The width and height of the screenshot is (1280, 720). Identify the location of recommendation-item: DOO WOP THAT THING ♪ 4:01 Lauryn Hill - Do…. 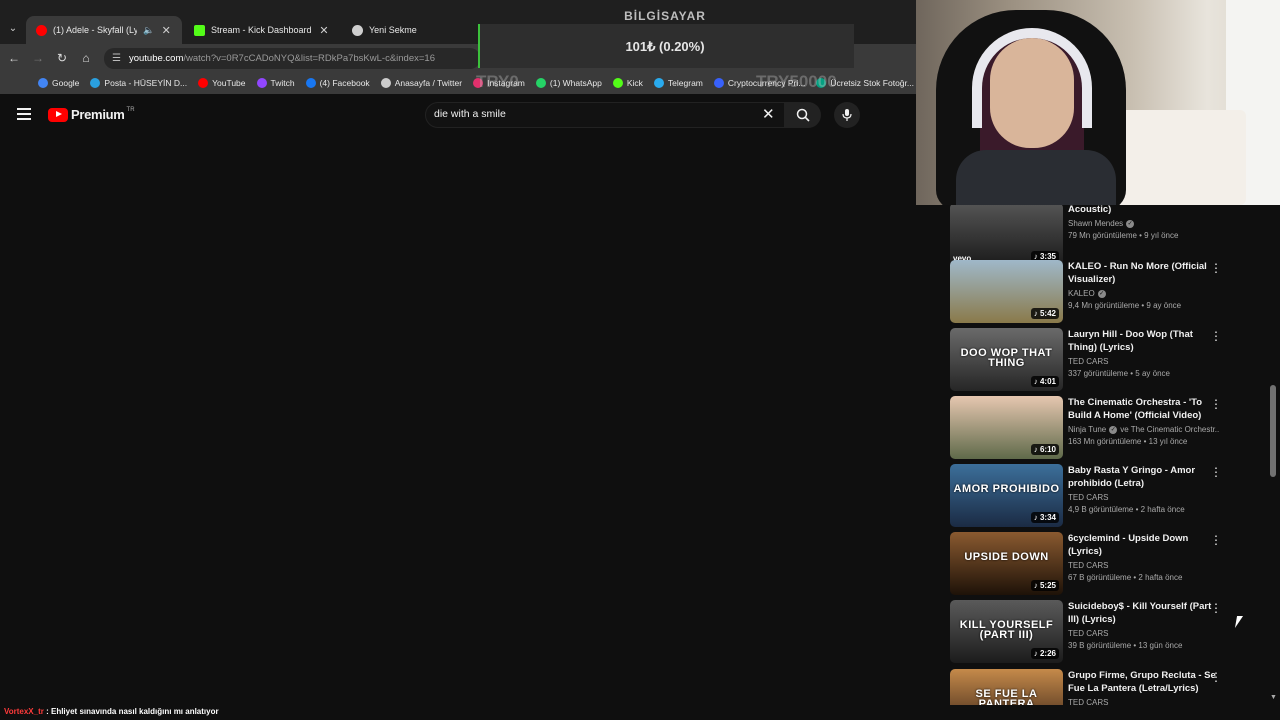
(1090, 360).